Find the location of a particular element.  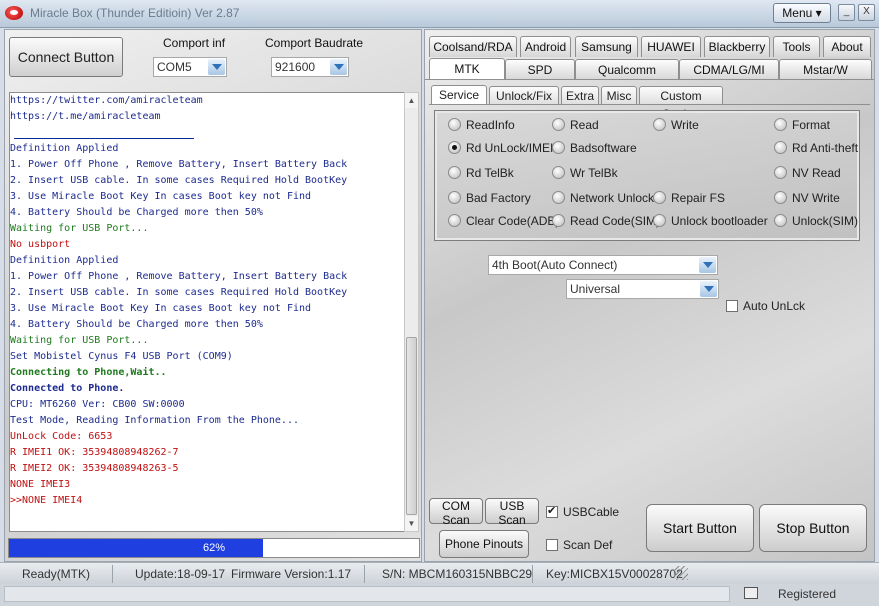

status-divider is located at coordinates (112, 574).